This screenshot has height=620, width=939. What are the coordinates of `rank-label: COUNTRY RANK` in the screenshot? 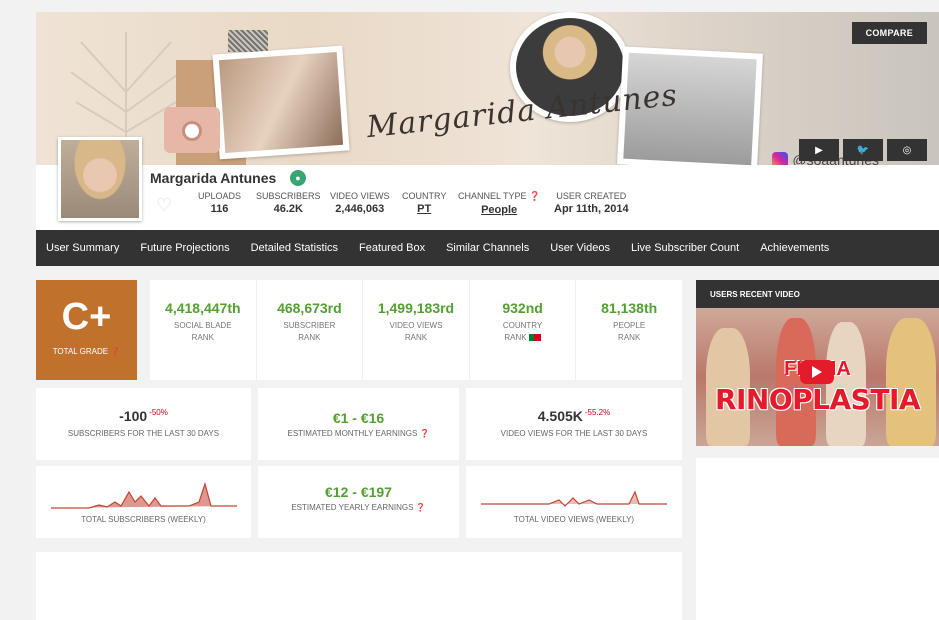 It's located at (522, 331).